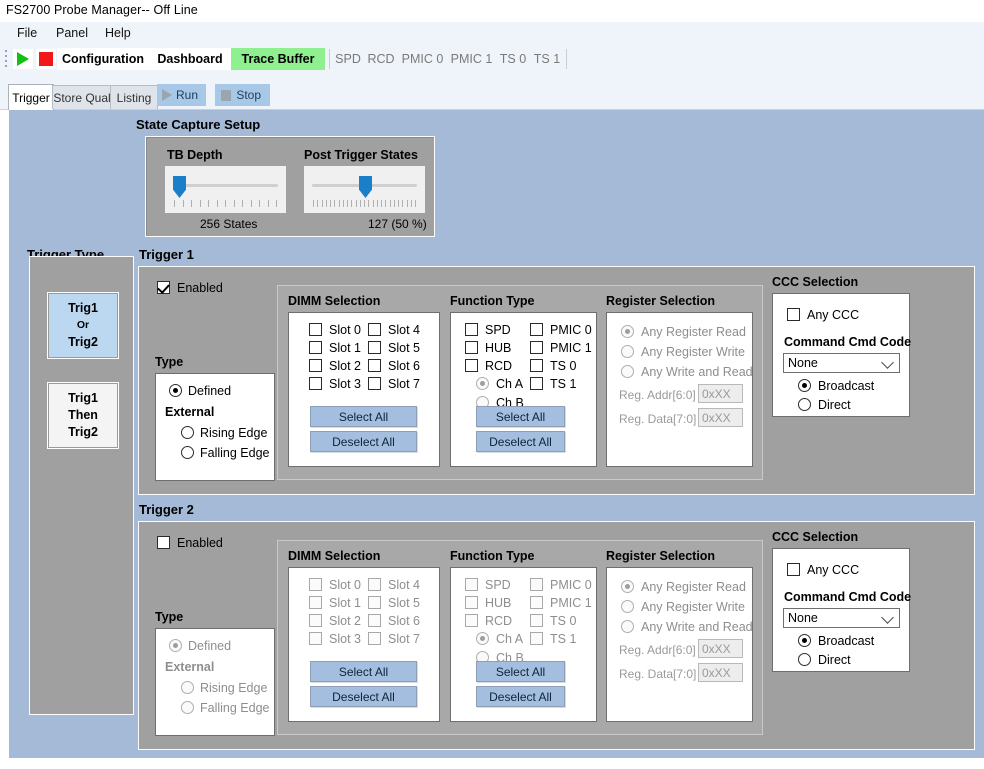 This screenshot has width=984, height=769. What do you see at coordinates (374, 620) in the screenshot?
I see `trigger2-slot-6-checkbox` at bounding box center [374, 620].